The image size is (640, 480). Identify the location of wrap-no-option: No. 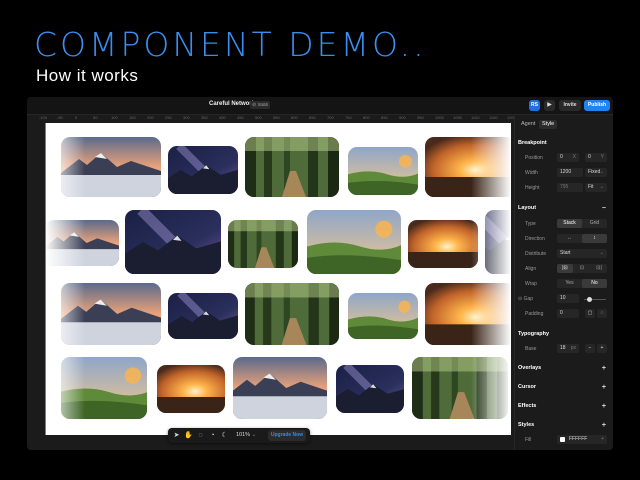
(594, 283).